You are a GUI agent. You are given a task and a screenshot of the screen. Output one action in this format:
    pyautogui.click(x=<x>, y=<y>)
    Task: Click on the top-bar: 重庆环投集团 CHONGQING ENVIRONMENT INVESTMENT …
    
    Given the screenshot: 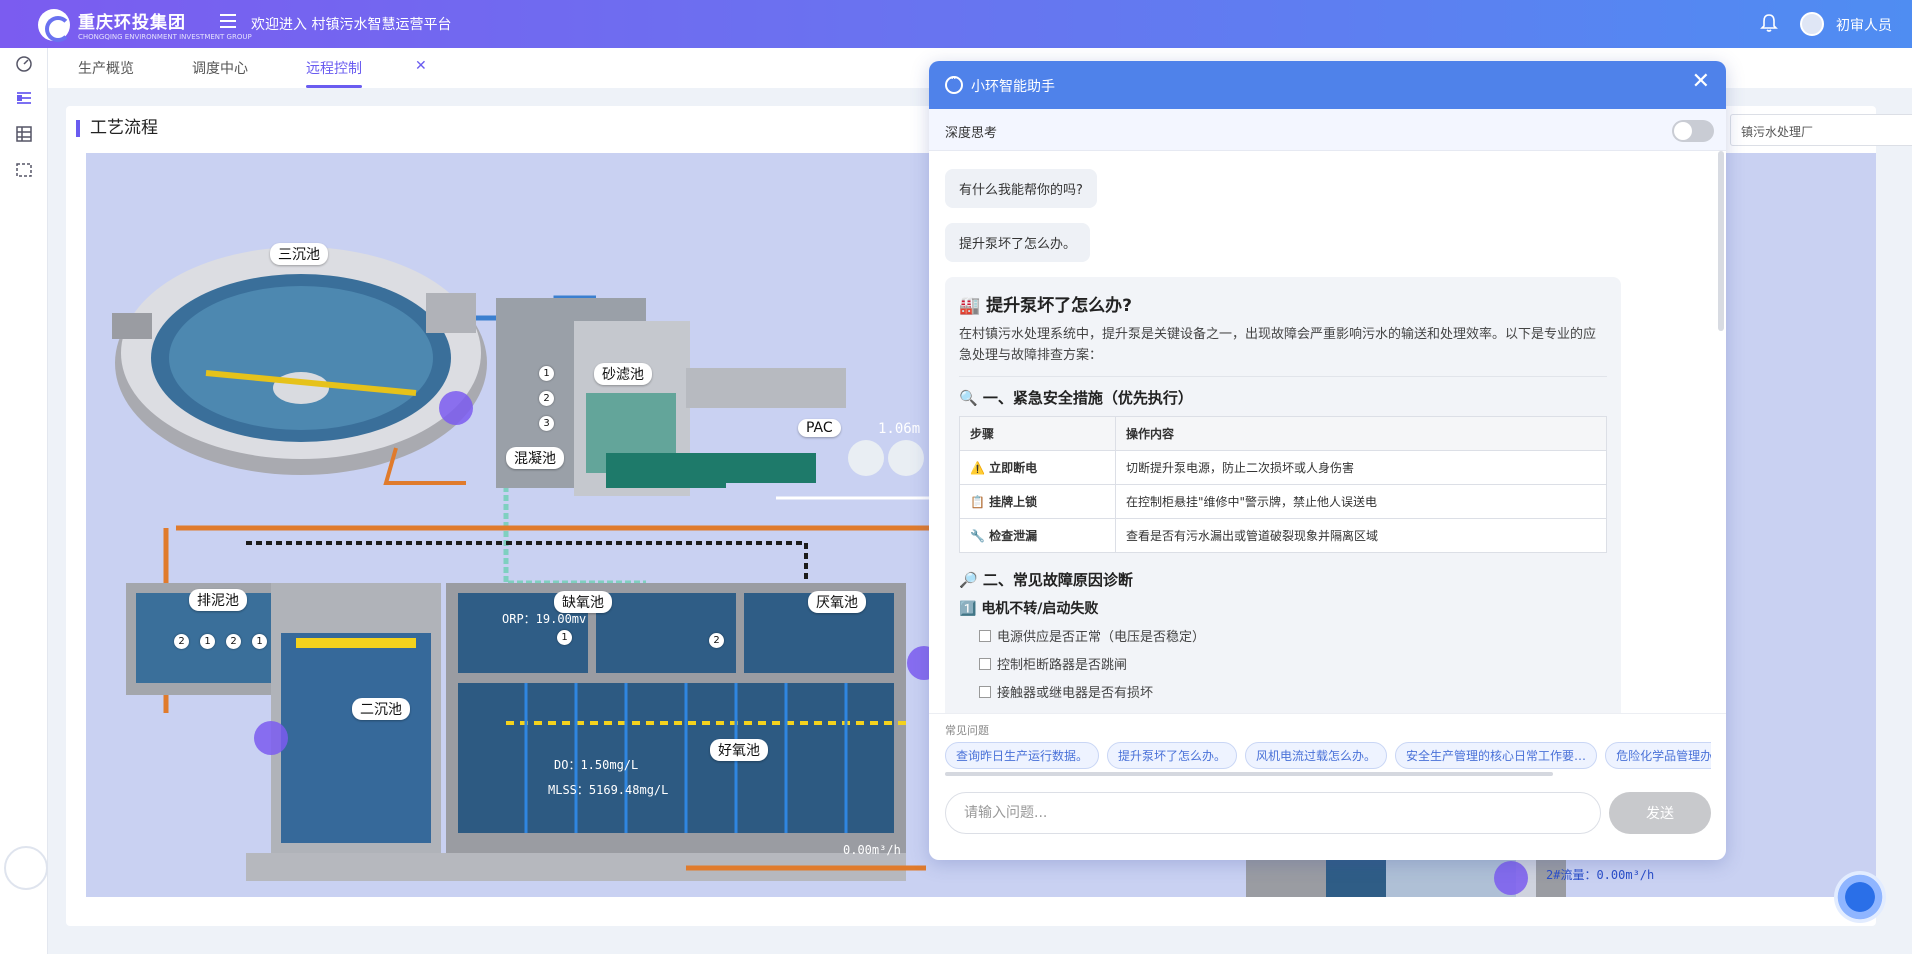 What is the action you would take?
    pyautogui.click(x=956, y=24)
    